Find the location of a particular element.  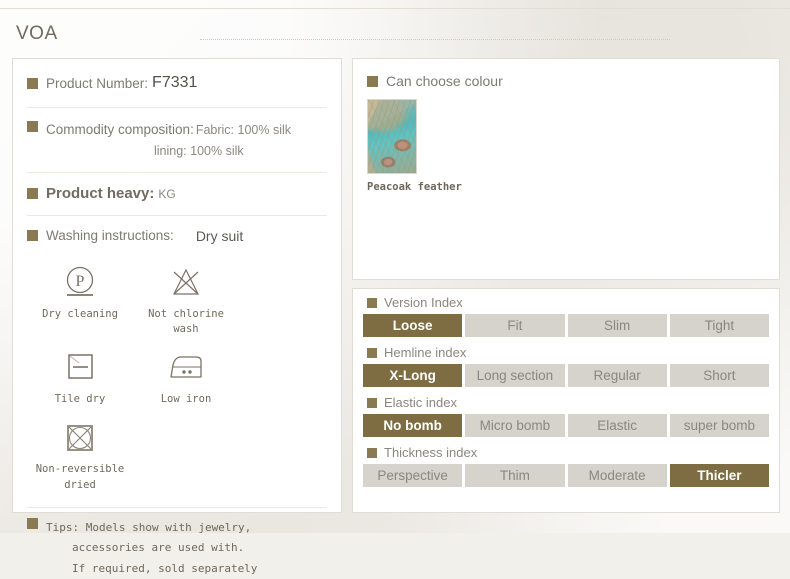

index-option-thim: Thim is located at coordinates (515, 475).